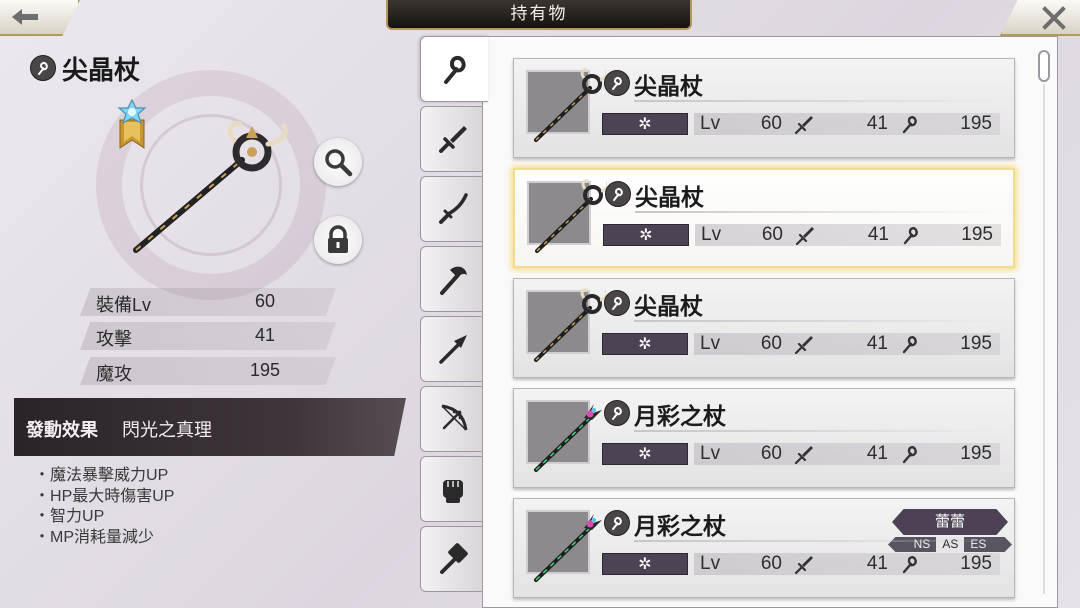 Image resolution: width=1080 pixels, height=608 pixels. Describe the element at coordinates (452, 279) in the screenshot. I see `tab-axe` at that location.